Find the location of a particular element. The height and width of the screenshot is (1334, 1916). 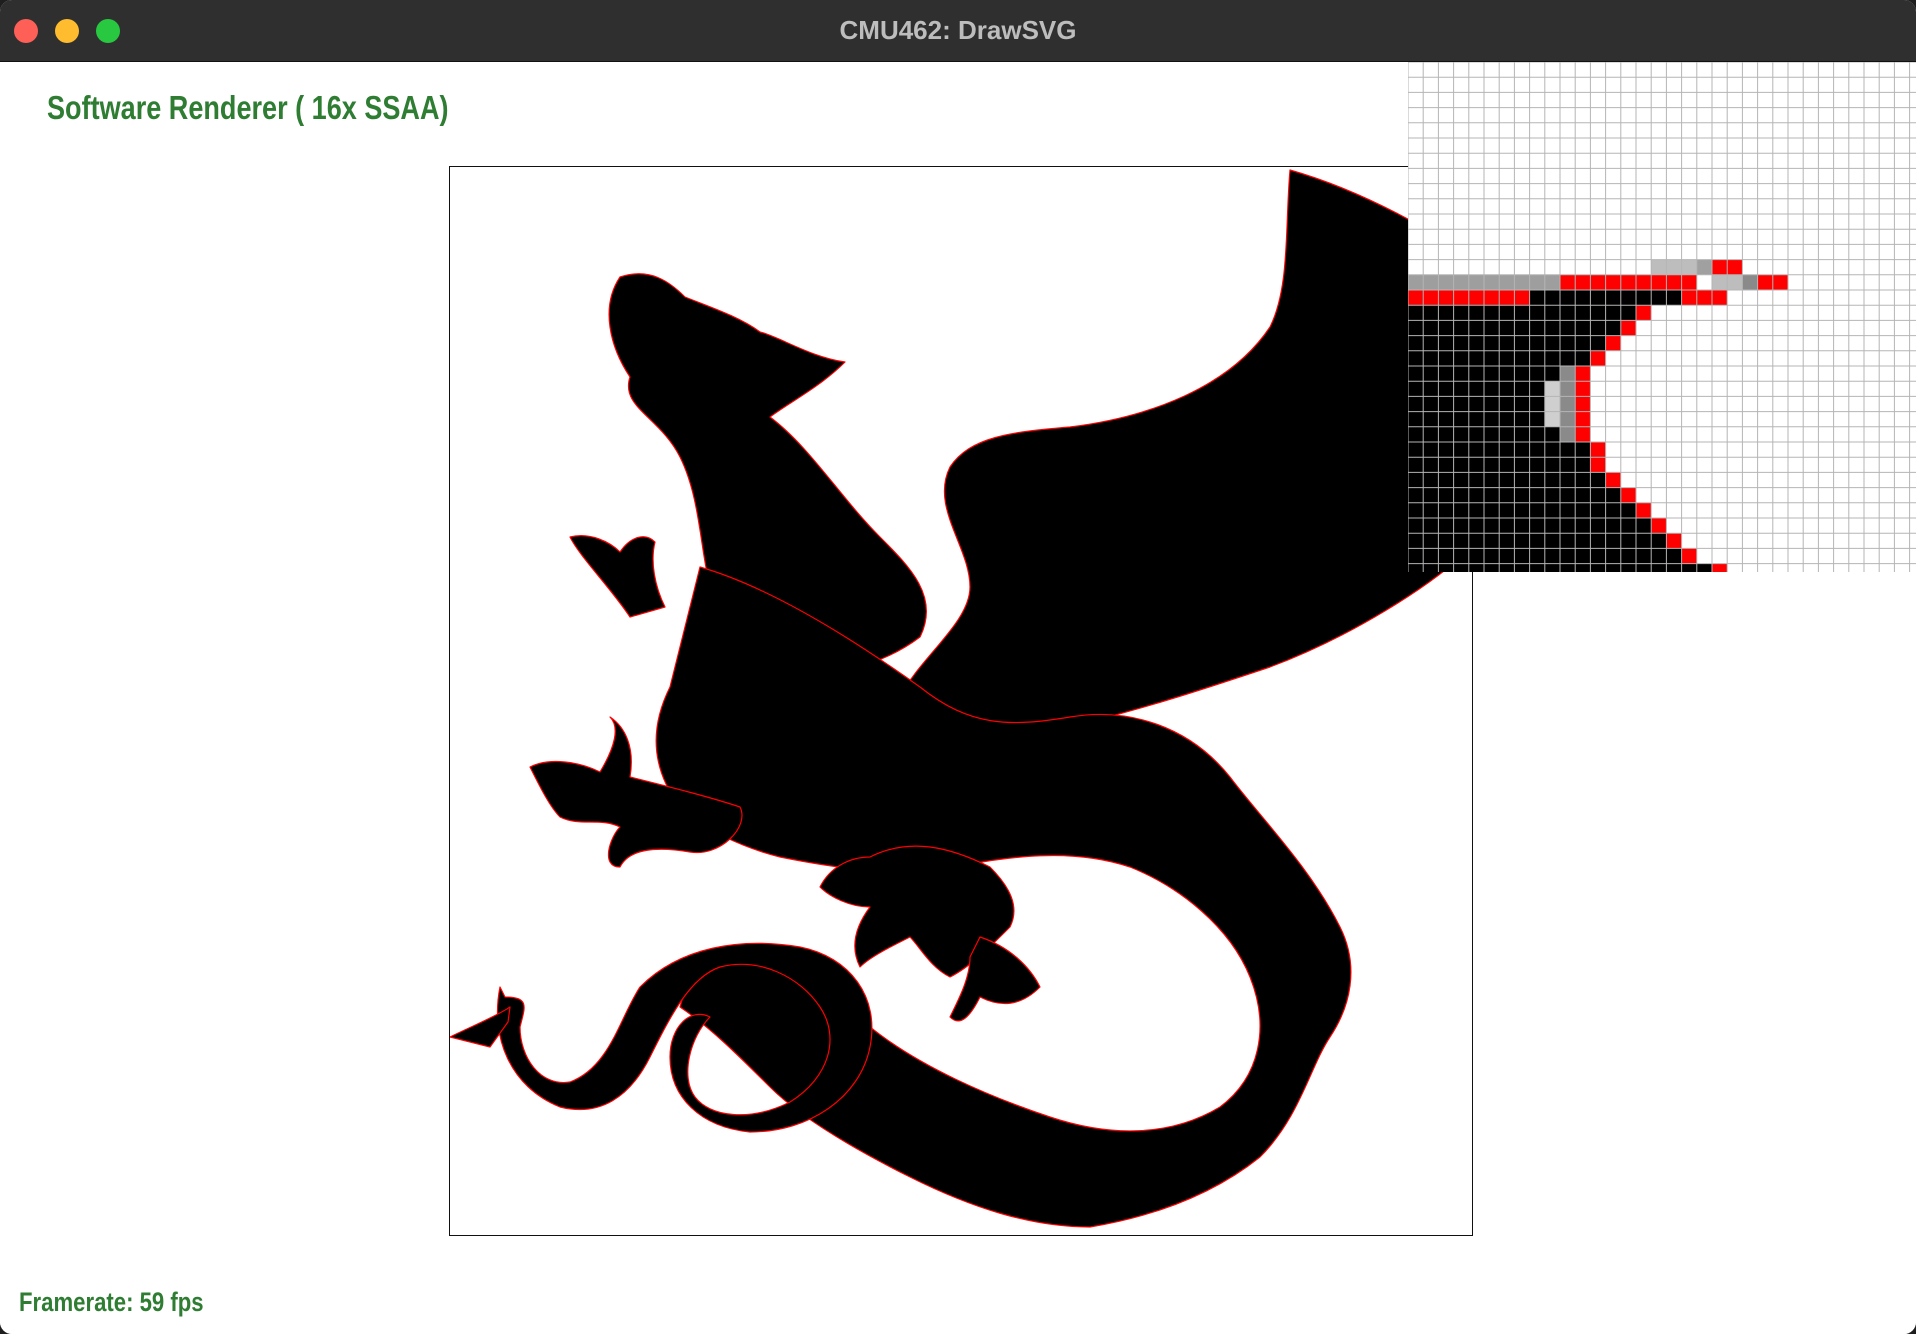

dragon-foreclaw-upper is located at coordinates (617, 576).